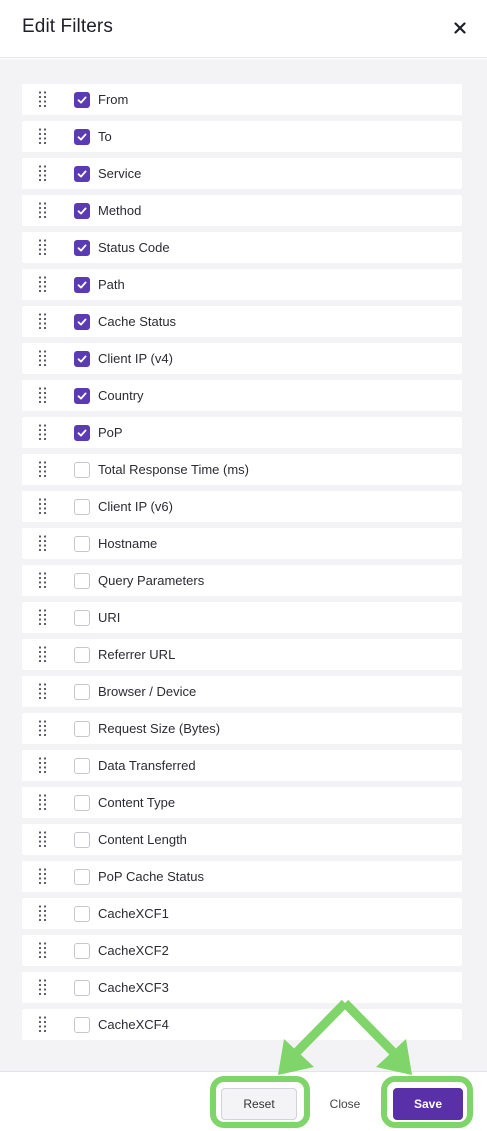 Image resolution: width=487 pixels, height=1131 pixels. I want to click on filter-row: From, so click(242, 99).